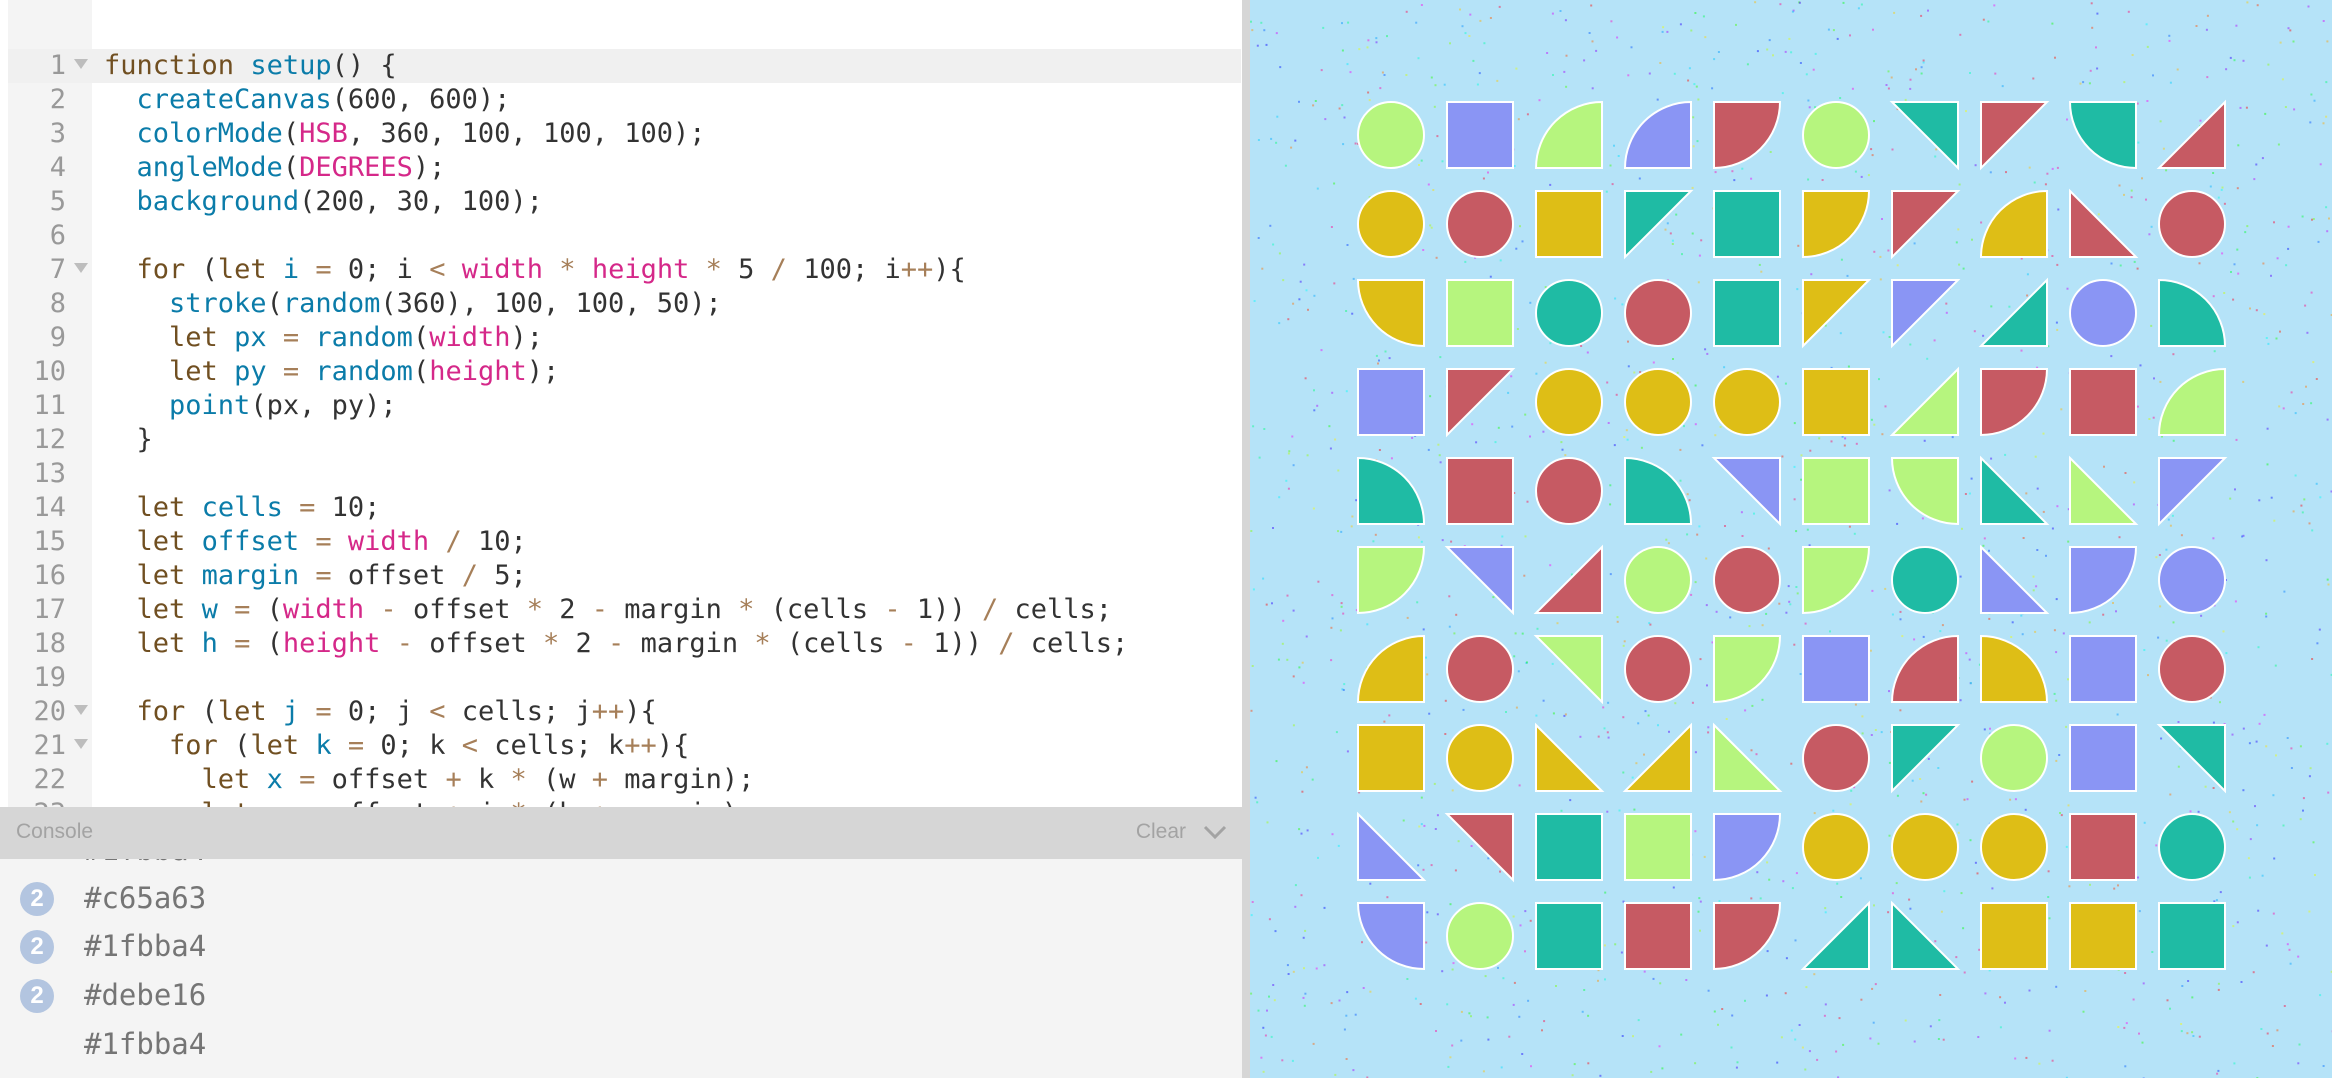  What do you see at coordinates (429, 167) in the screenshot?
I see `code-token: );` at bounding box center [429, 167].